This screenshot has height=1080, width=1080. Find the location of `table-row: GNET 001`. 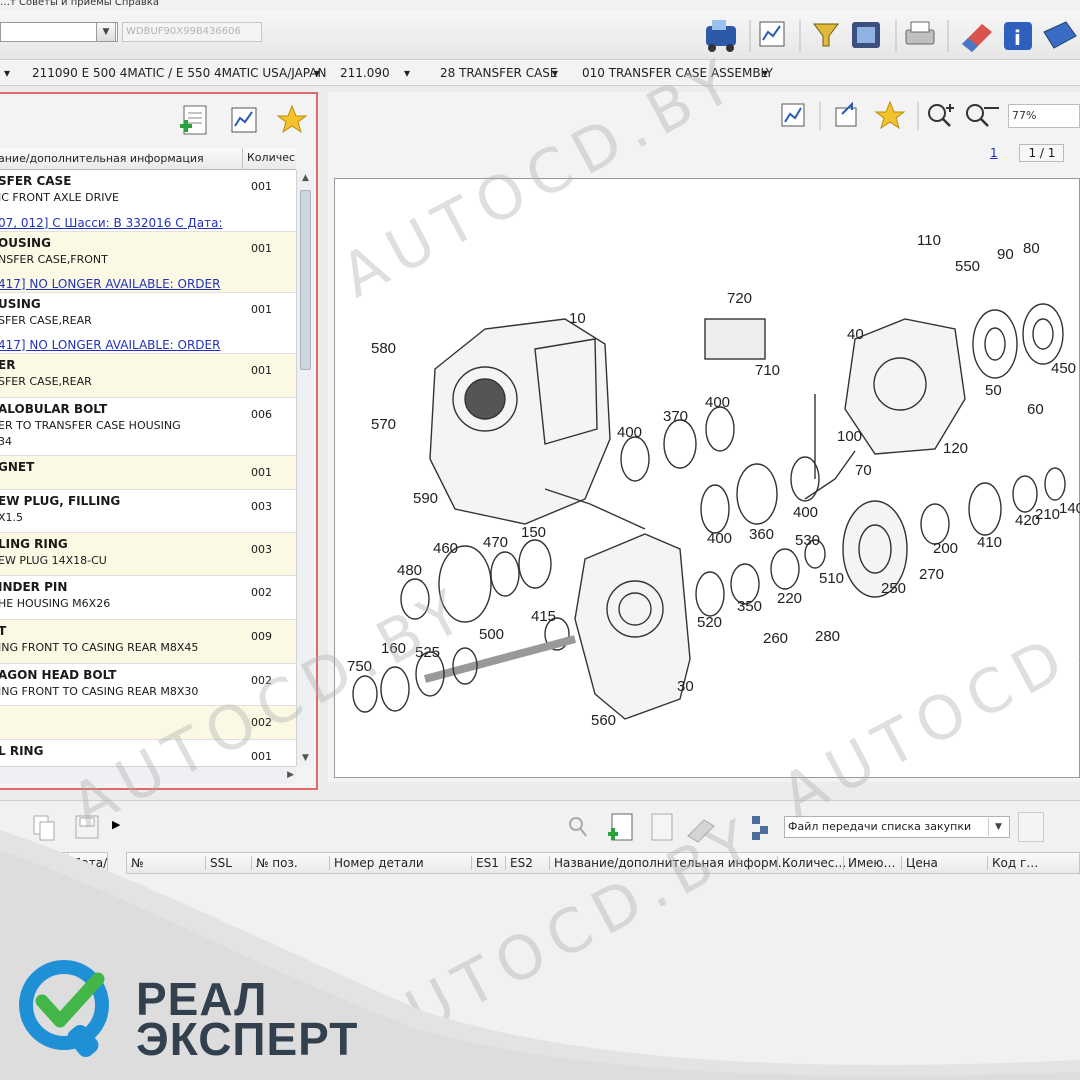

table-row: GNET 001 is located at coordinates (148, 473).